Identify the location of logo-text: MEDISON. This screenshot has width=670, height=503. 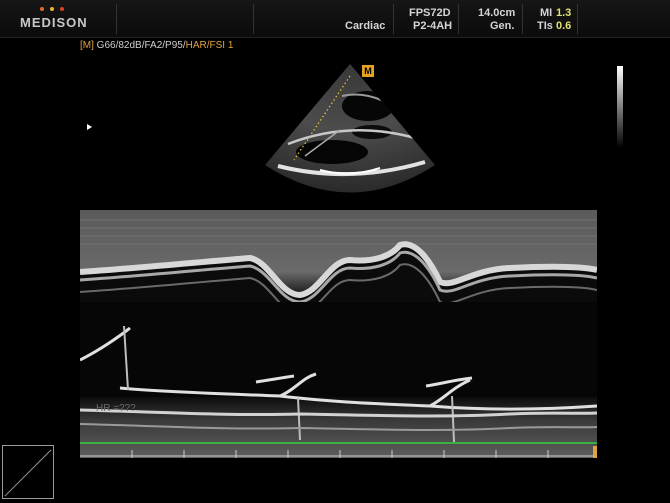
(54, 22).